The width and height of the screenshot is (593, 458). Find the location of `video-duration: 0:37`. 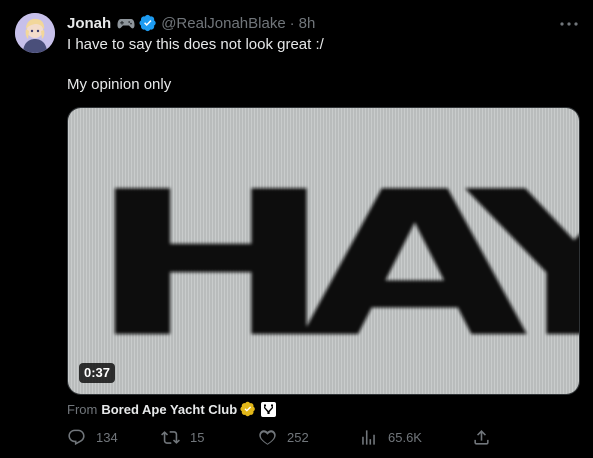

video-duration: 0:37 is located at coordinates (97, 373).